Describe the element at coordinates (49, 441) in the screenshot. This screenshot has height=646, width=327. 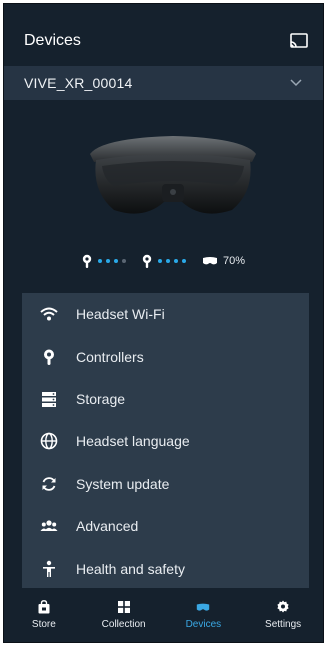
I see `globe-icon` at that location.